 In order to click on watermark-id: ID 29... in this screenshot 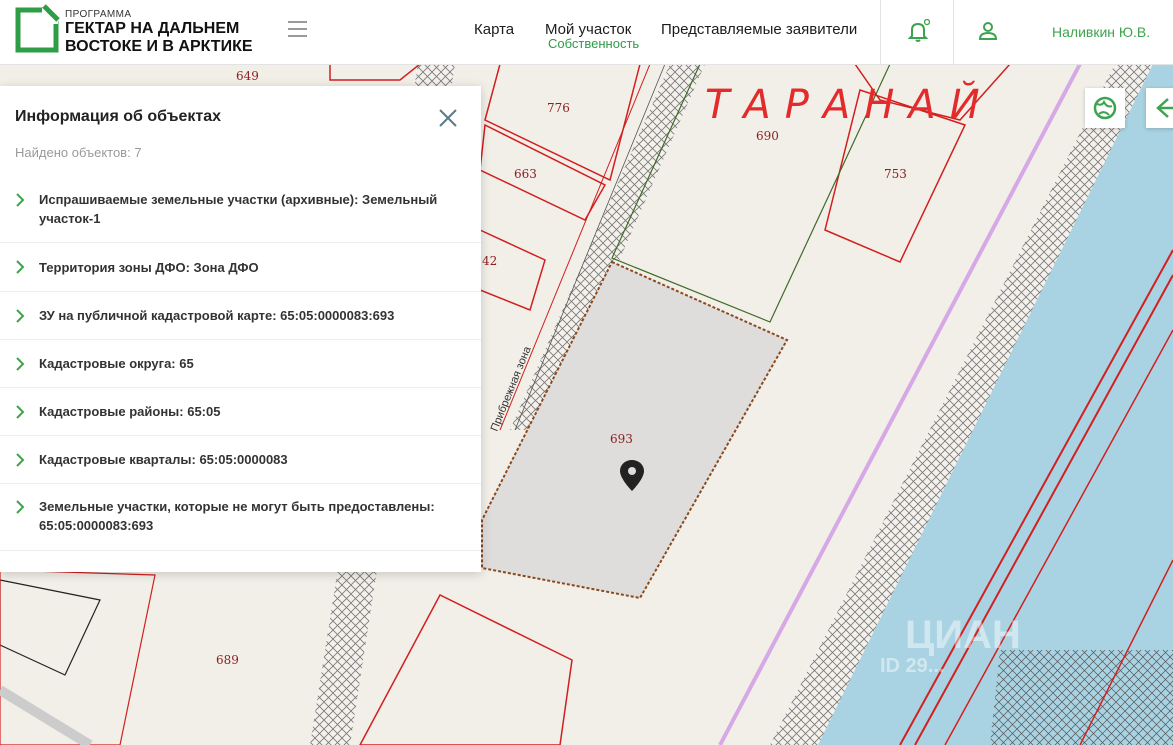, I will do `click(912, 666)`.